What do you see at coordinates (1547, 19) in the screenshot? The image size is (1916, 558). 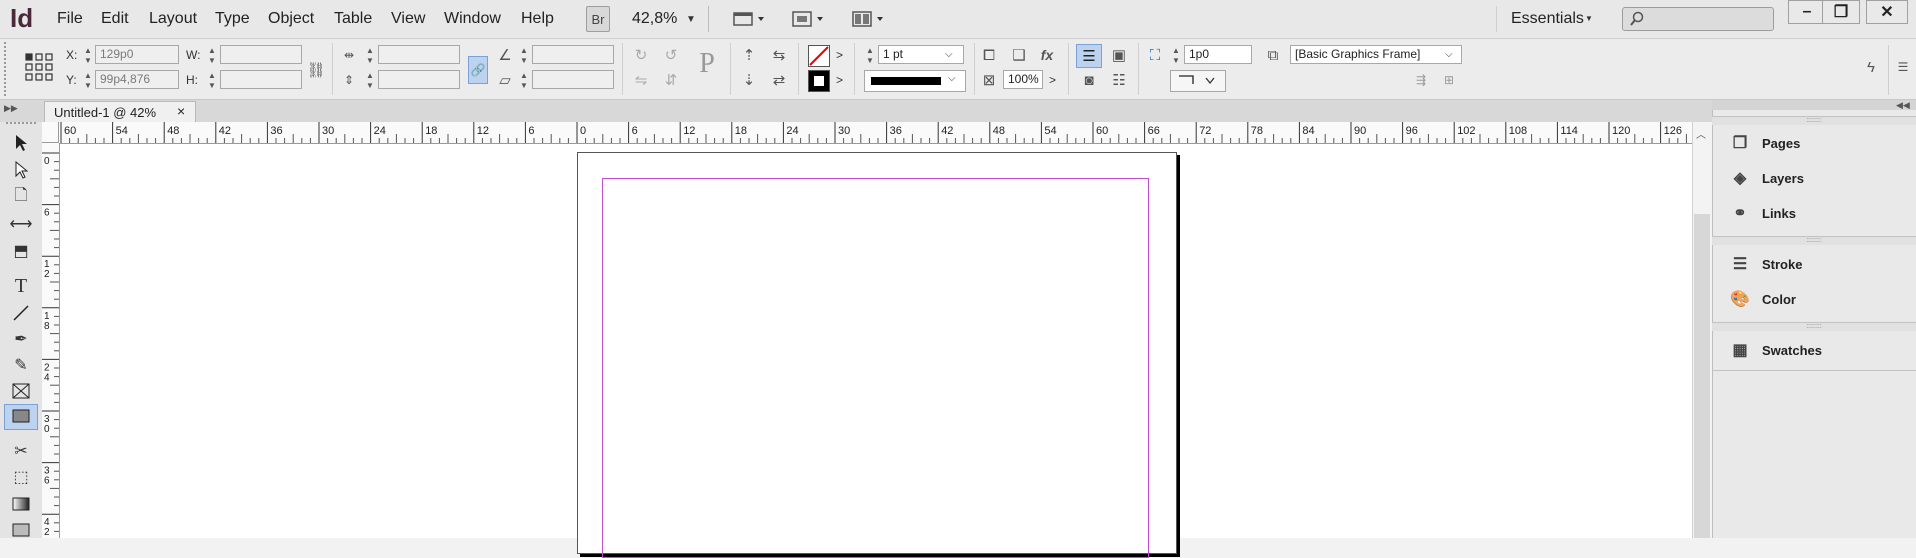 I see `workspace-switcher: Essentials` at bounding box center [1547, 19].